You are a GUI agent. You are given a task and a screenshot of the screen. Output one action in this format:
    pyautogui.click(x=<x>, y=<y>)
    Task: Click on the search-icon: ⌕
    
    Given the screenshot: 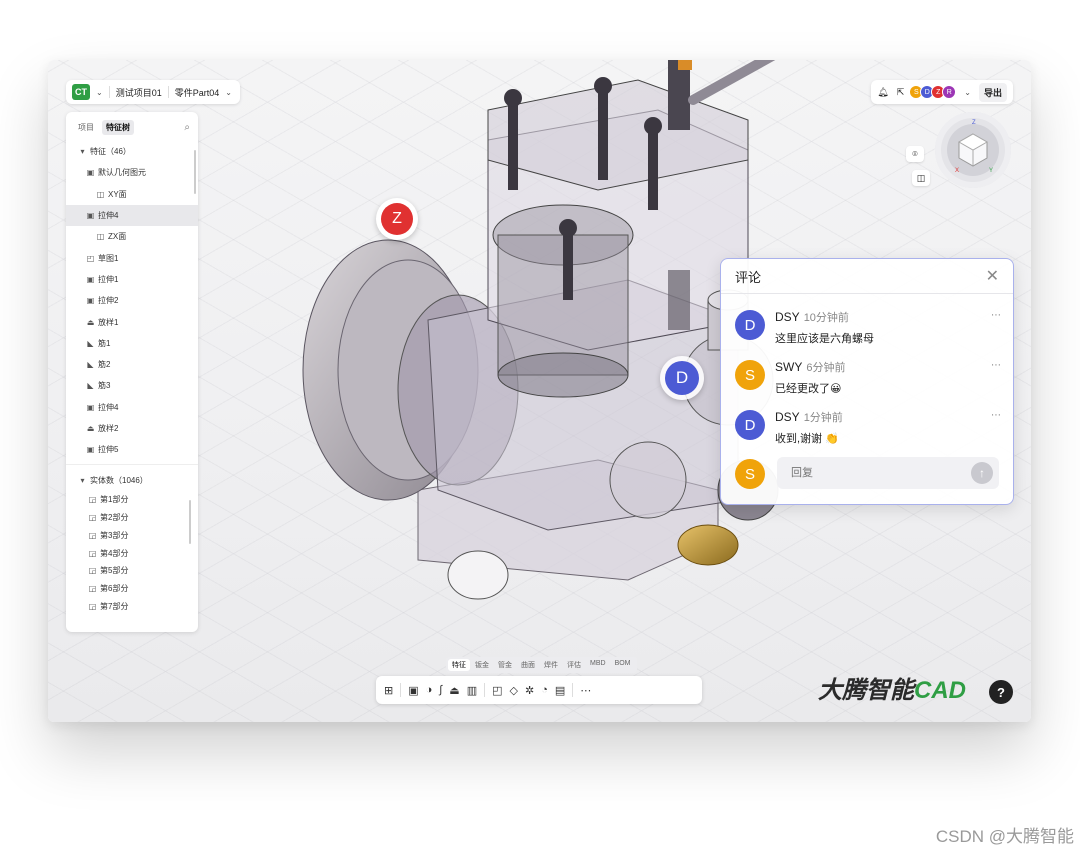 What is the action you would take?
    pyautogui.click(x=187, y=127)
    